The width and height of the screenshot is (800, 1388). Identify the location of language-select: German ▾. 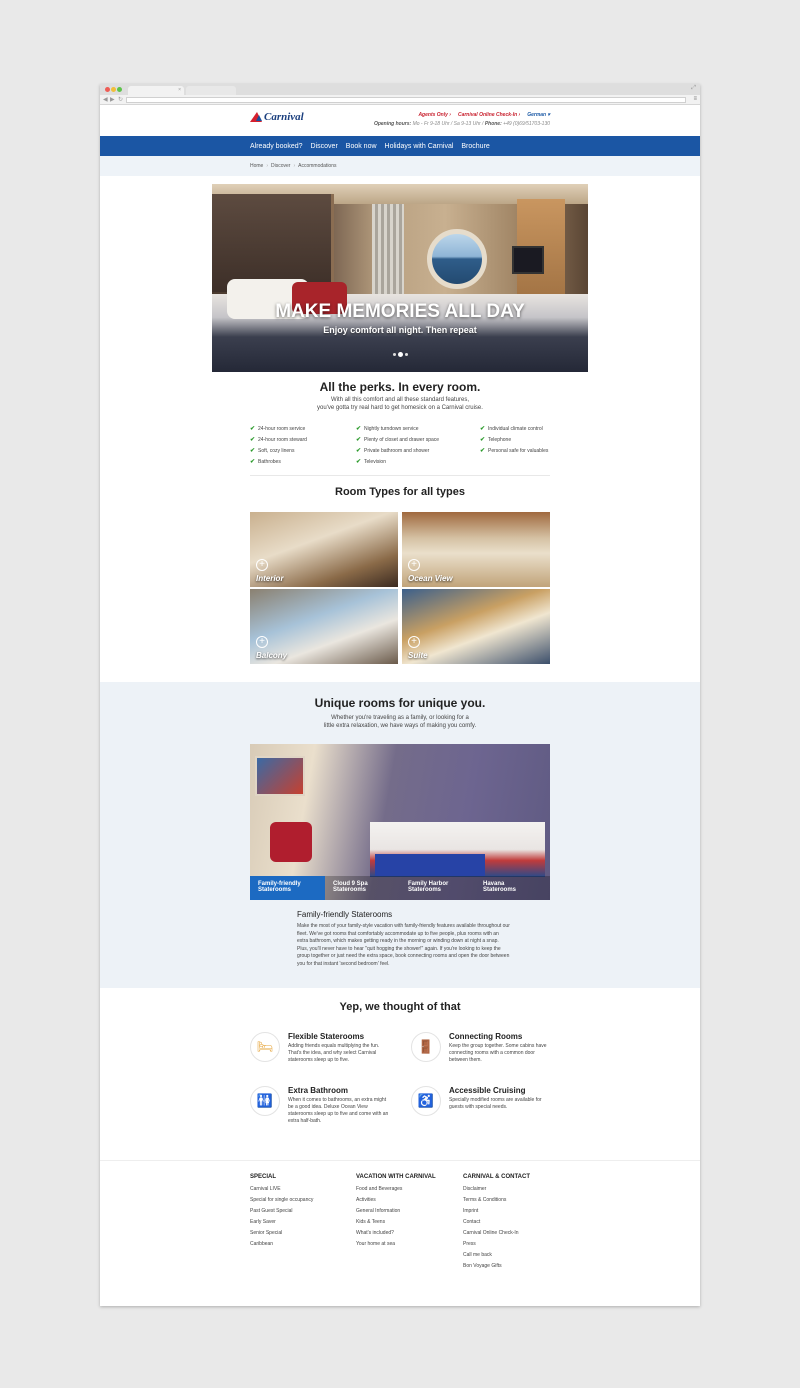
(538, 115).